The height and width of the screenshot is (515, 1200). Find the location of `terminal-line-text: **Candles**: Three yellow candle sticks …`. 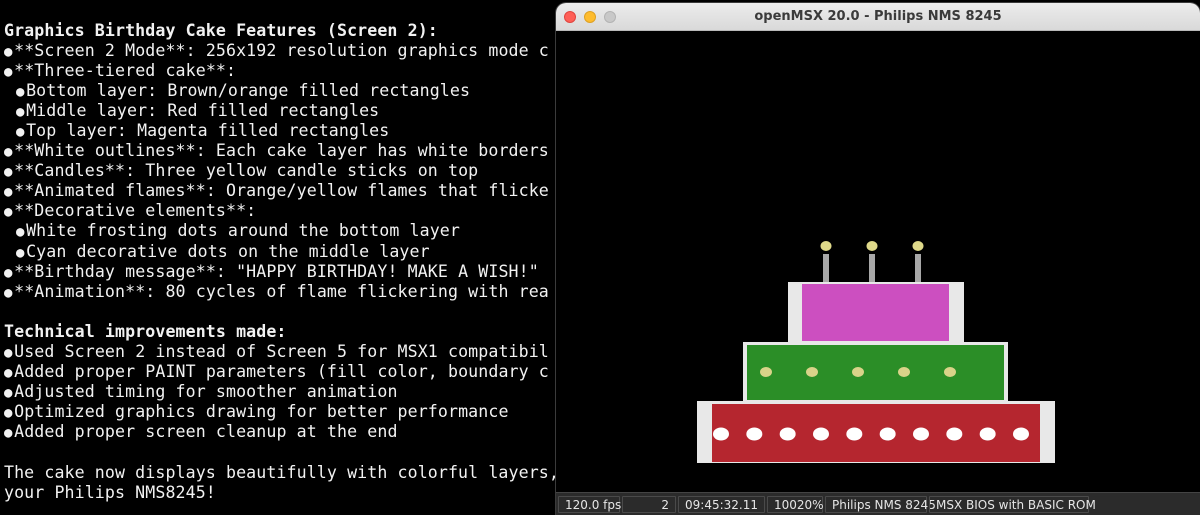

terminal-line-text: **Candles**: Three yellow candle sticks … is located at coordinates (246, 171).